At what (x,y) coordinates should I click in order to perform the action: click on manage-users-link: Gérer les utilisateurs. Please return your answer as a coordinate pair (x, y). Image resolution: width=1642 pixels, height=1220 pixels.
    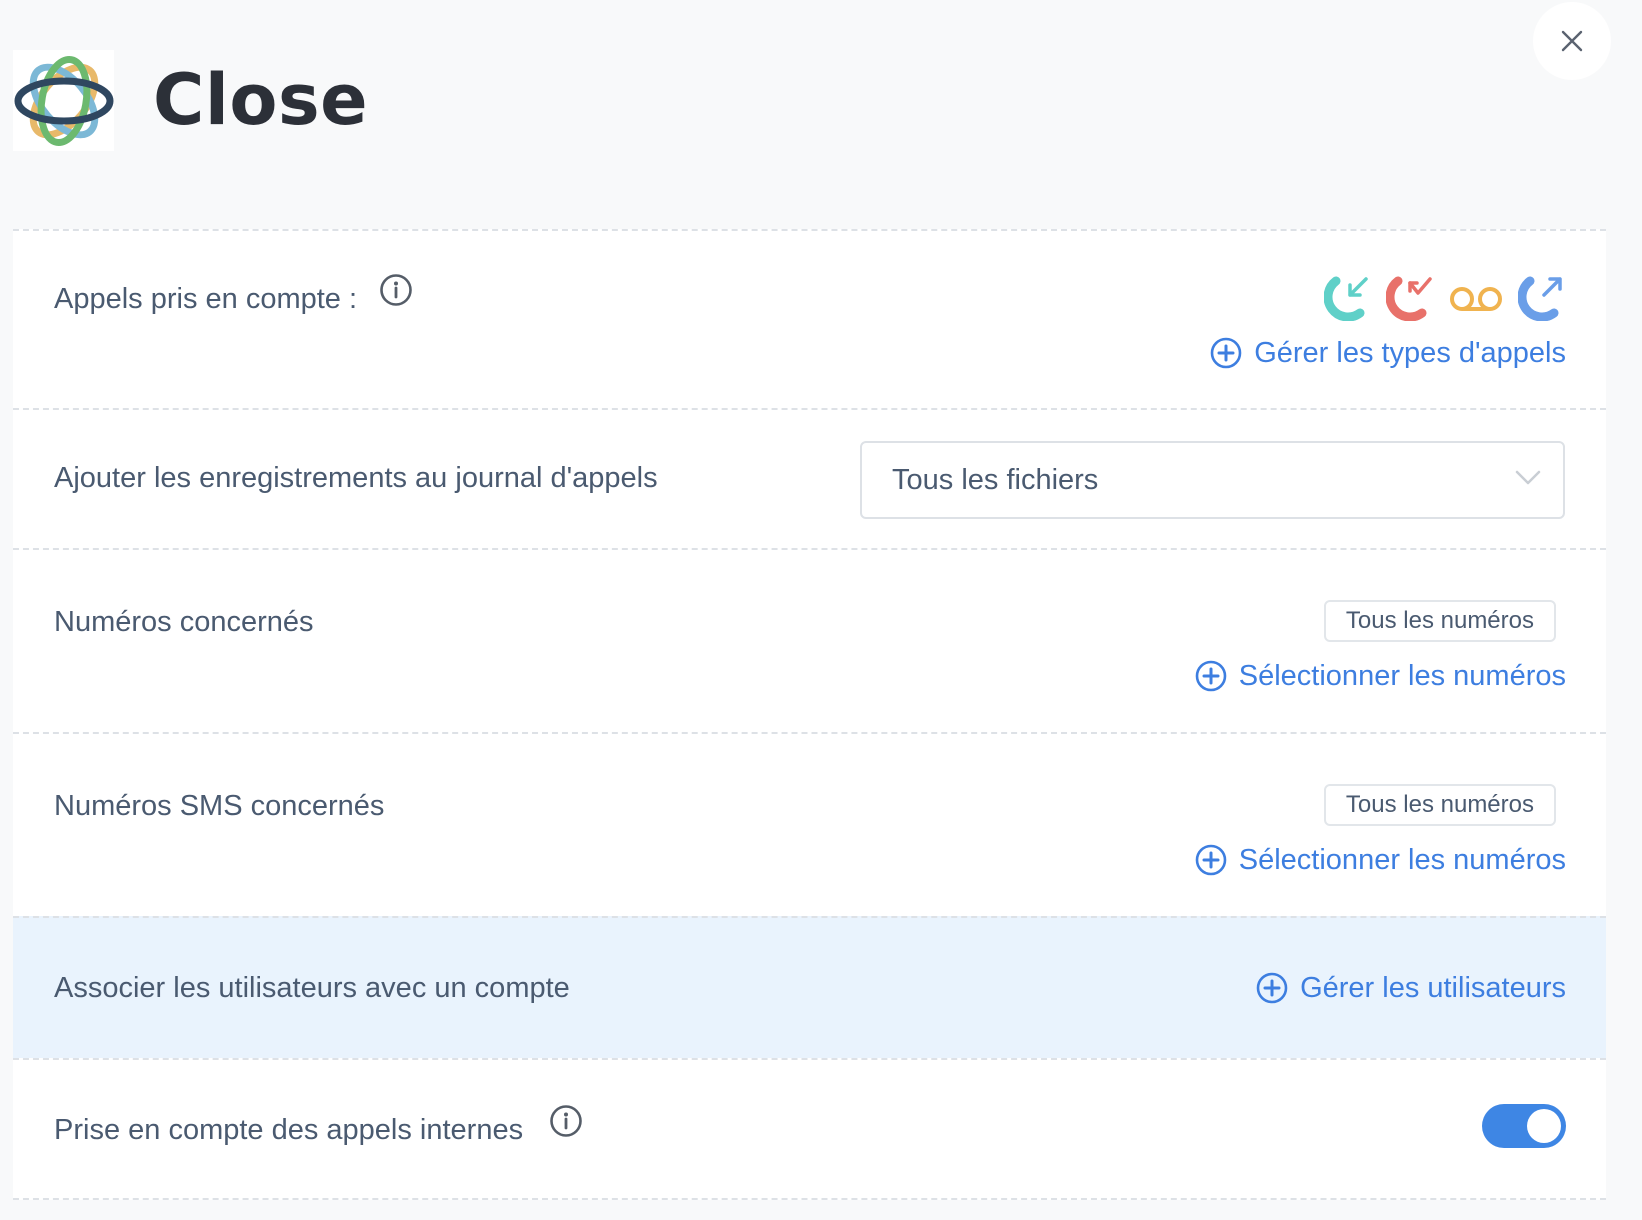
    Looking at the image, I should click on (1411, 988).